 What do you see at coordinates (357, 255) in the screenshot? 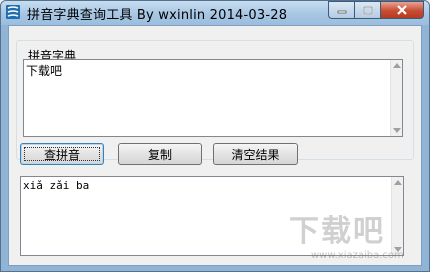
I see `watermark-url: www.xiazaiba.com` at bounding box center [357, 255].